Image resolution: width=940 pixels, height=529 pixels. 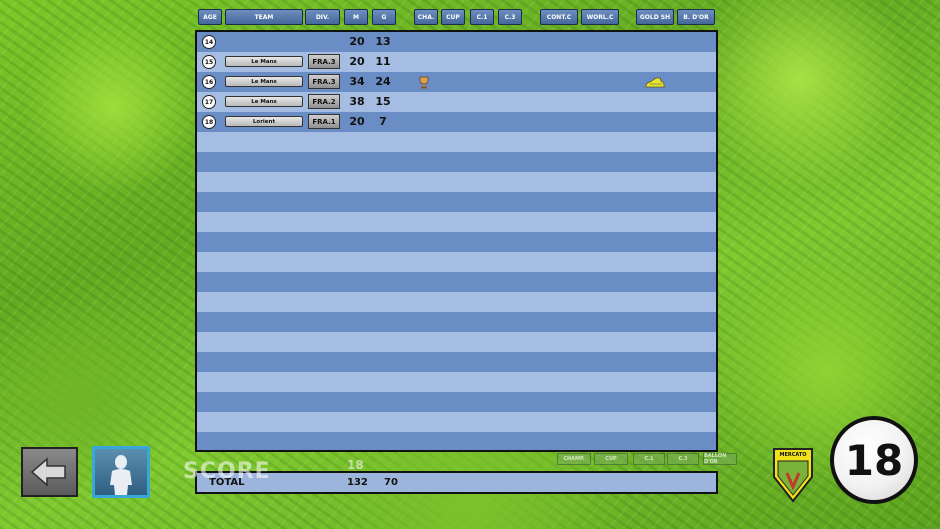 I want to click on header-cup: CUP, so click(x=453, y=17).